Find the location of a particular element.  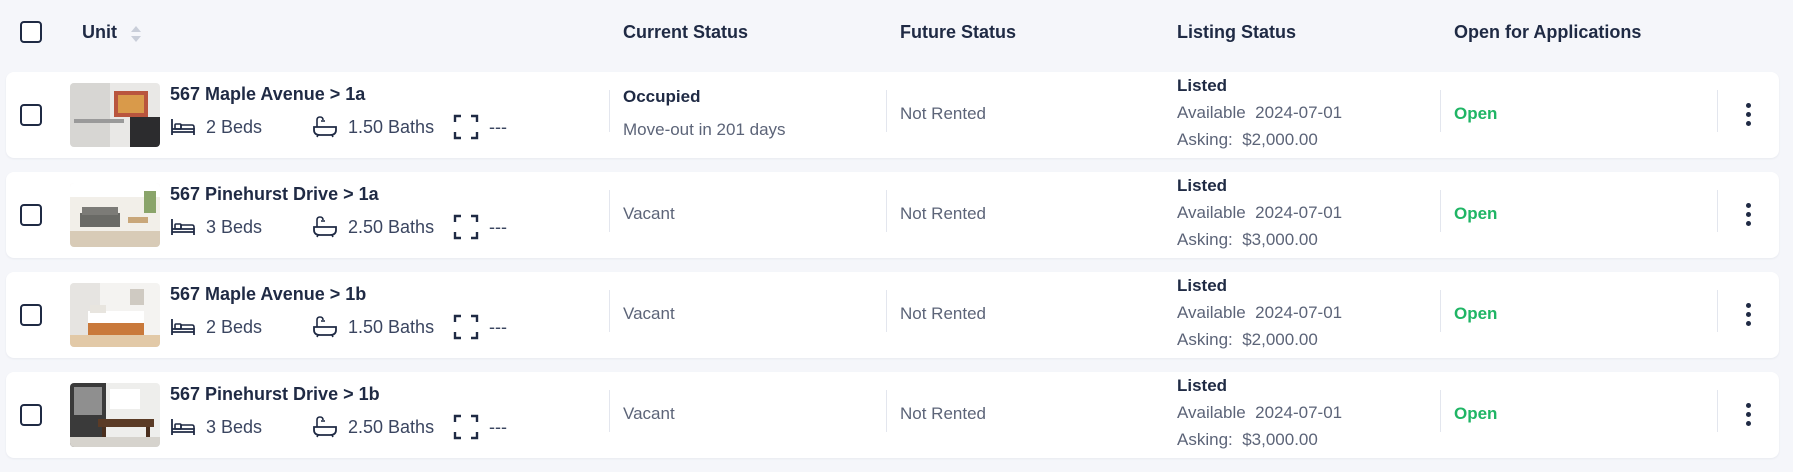

current-status: Occupied is located at coordinates (662, 96).